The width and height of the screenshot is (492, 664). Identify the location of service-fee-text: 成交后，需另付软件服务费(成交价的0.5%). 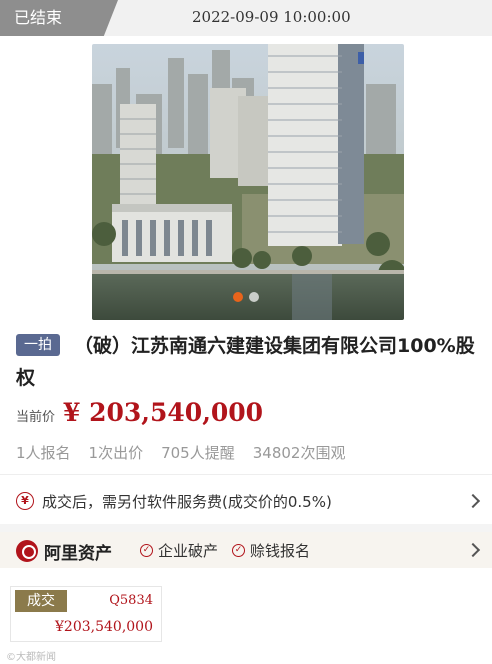
(187, 502).